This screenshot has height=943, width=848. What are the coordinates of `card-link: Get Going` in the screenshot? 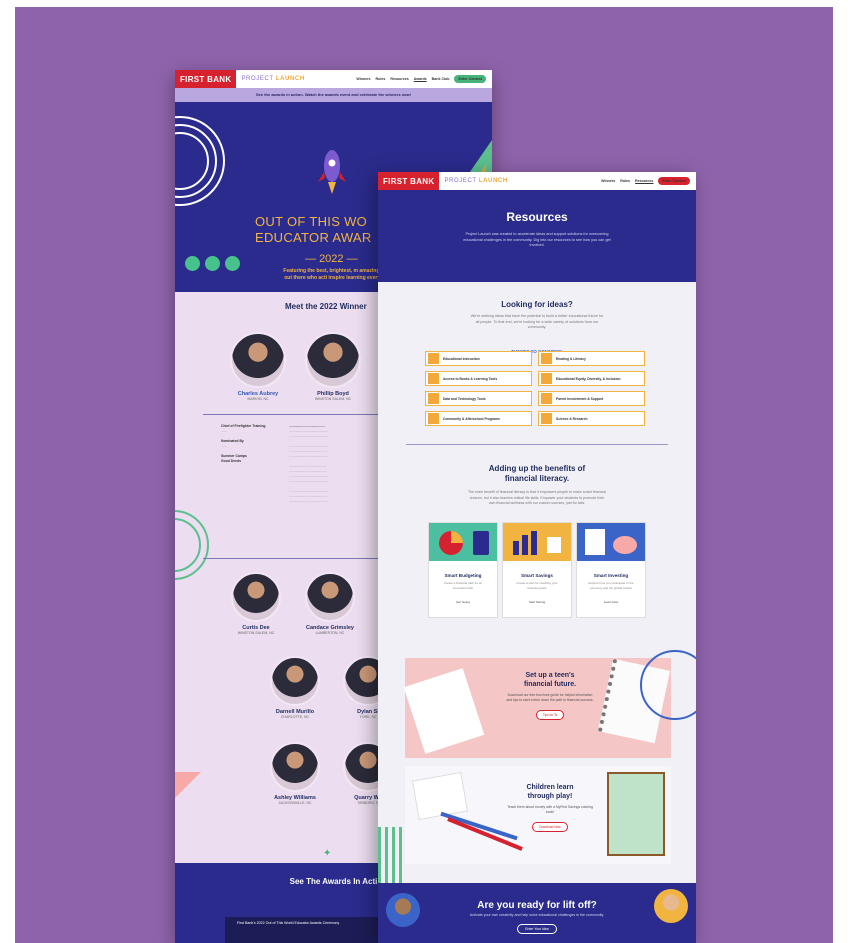 It's located at (463, 602).